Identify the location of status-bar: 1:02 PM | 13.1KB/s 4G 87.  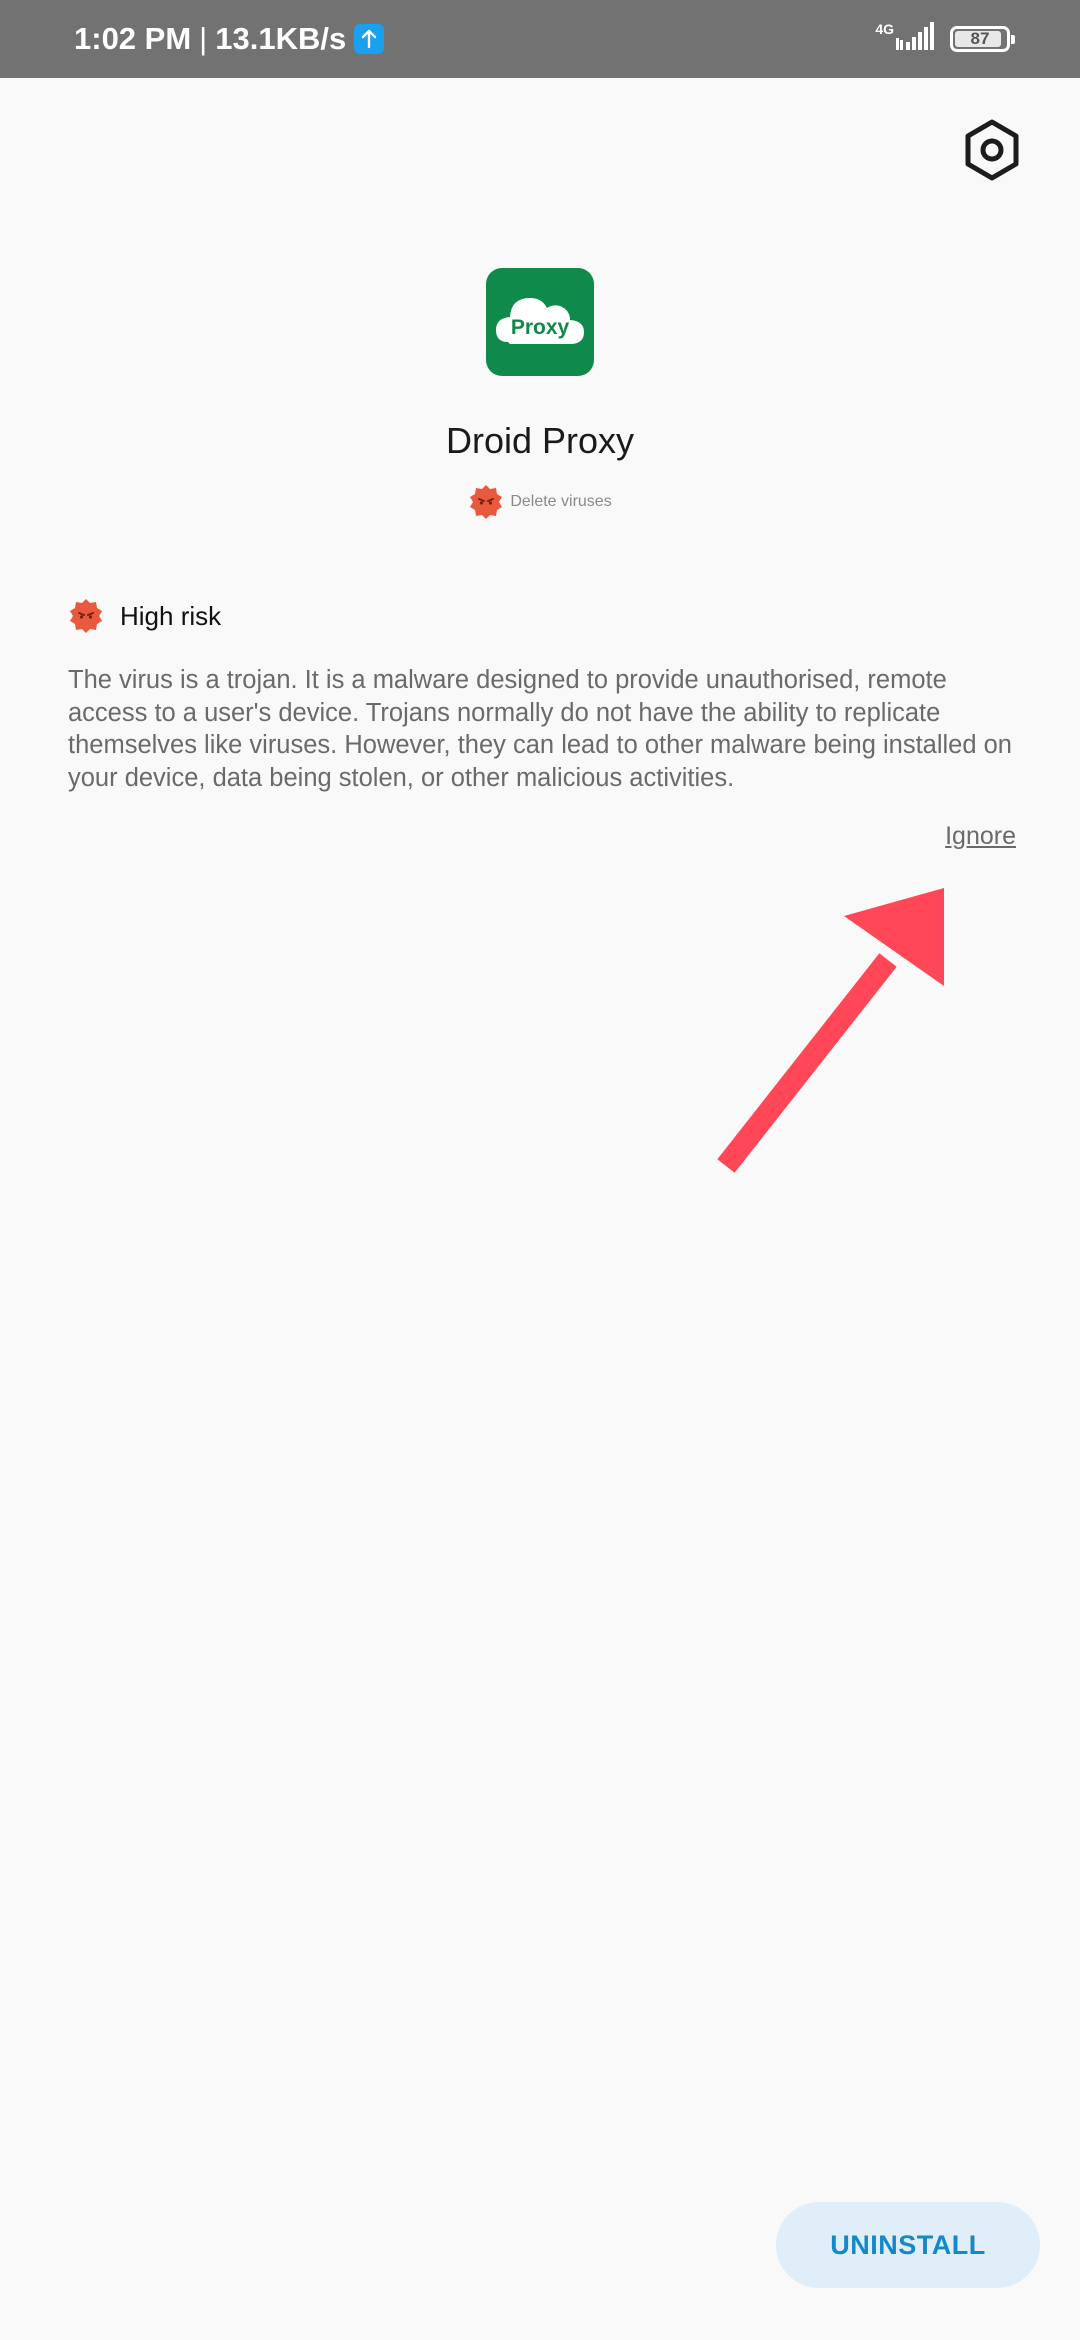
(540, 39).